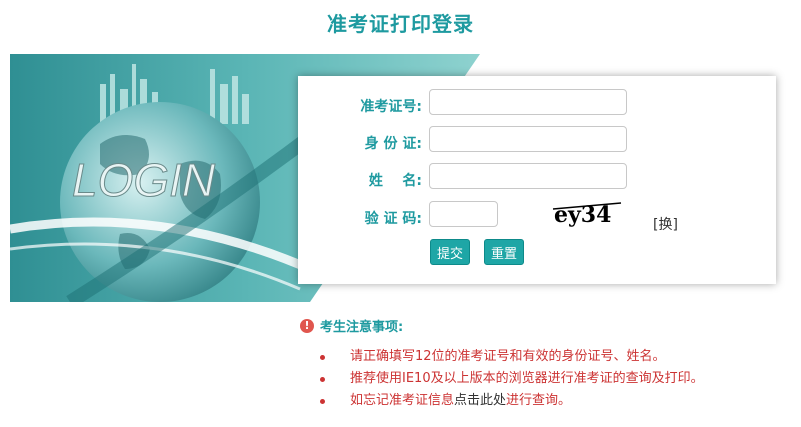  I want to click on code-label: 验 证 码:, so click(393, 219).